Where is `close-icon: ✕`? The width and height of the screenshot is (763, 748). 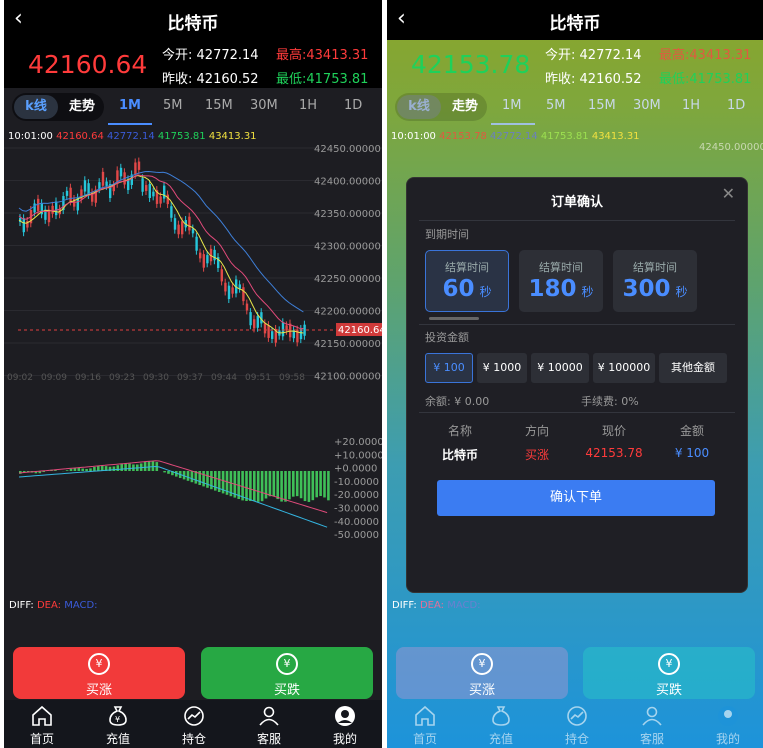
close-icon: ✕ is located at coordinates (728, 193).